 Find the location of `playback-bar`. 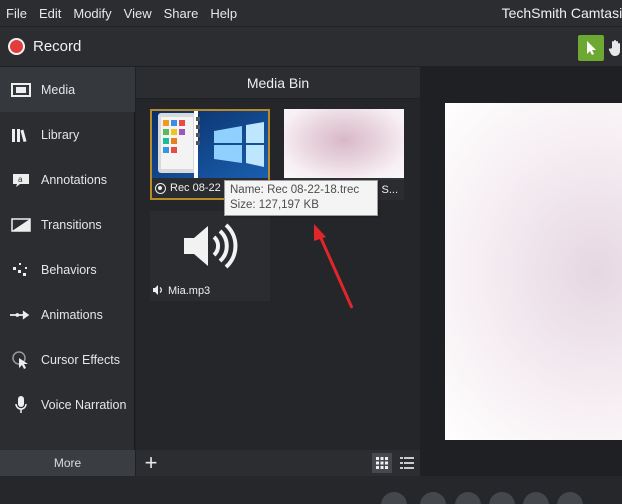

playback-bar is located at coordinates (311, 490).